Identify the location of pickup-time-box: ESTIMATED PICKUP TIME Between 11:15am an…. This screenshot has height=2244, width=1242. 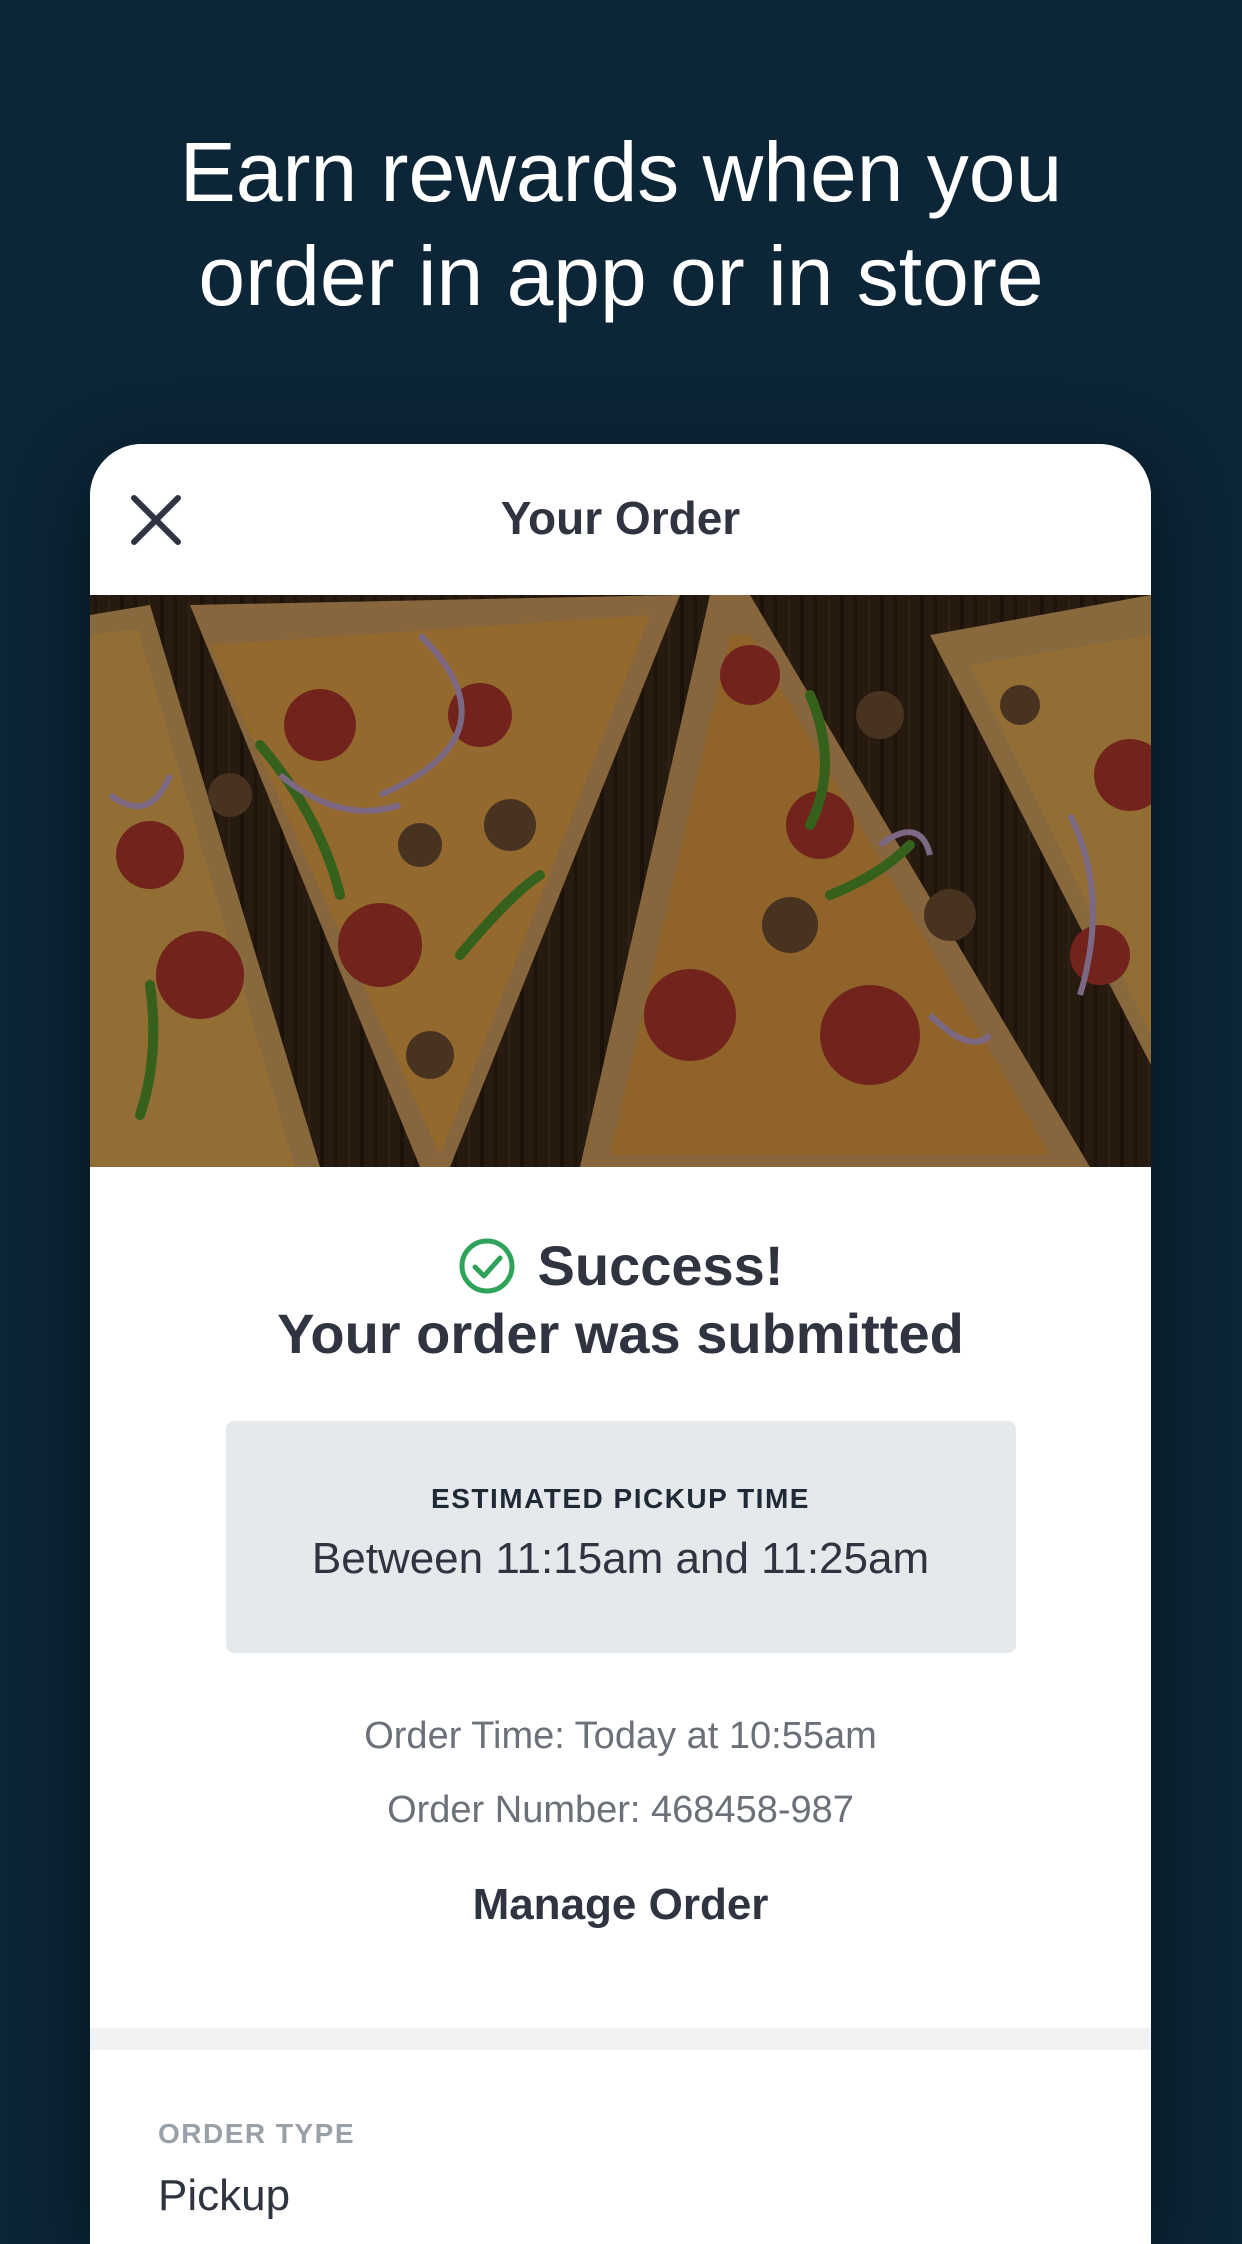
(620, 1537).